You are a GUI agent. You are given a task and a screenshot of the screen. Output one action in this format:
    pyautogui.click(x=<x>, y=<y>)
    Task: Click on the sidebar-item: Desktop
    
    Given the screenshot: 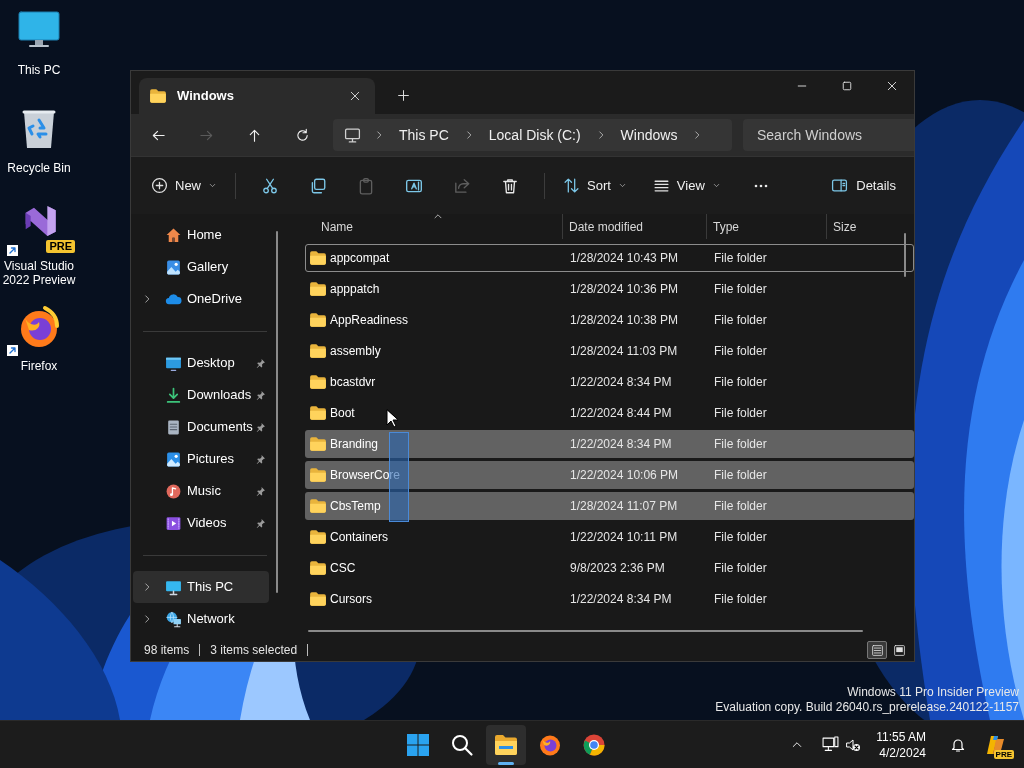 What is the action you would take?
    pyautogui.click(x=201, y=363)
    